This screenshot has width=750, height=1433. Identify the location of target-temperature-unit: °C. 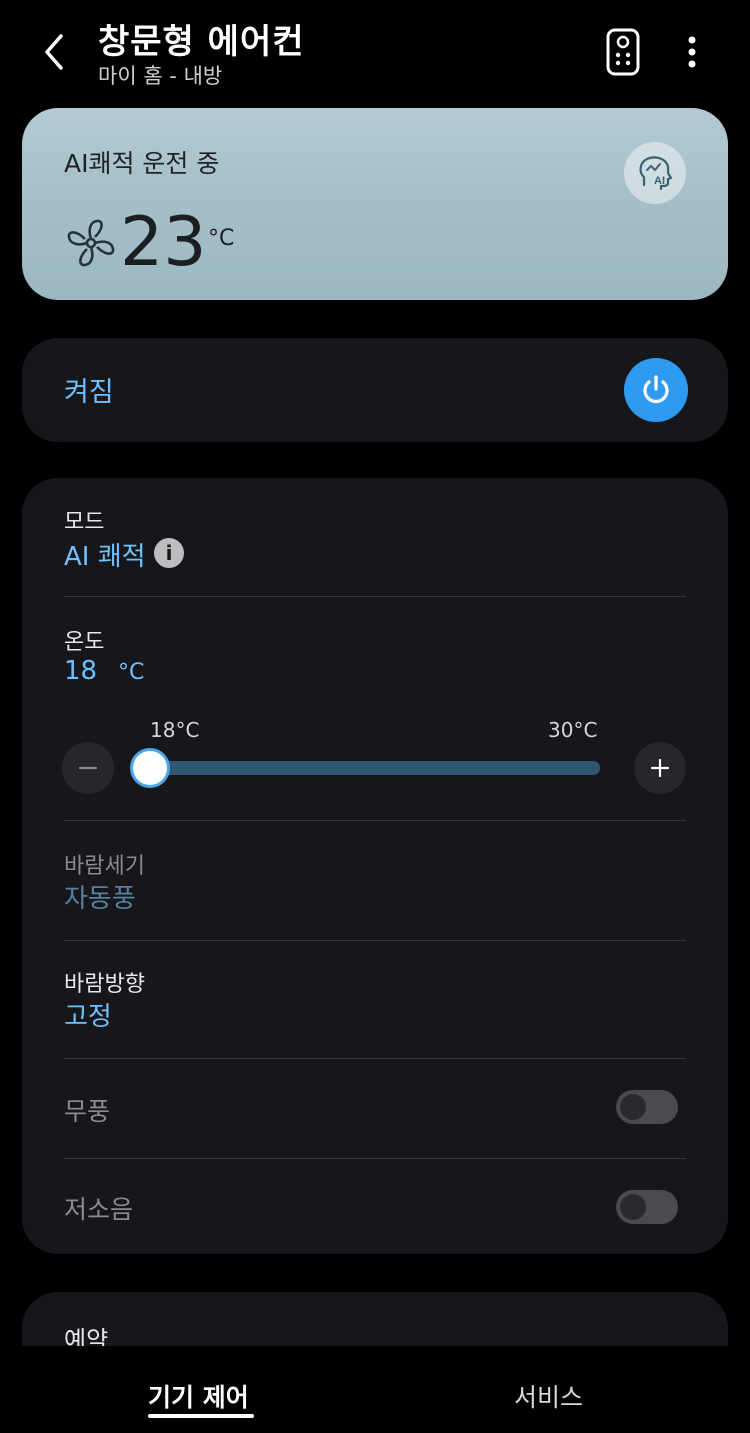
(131, 672).